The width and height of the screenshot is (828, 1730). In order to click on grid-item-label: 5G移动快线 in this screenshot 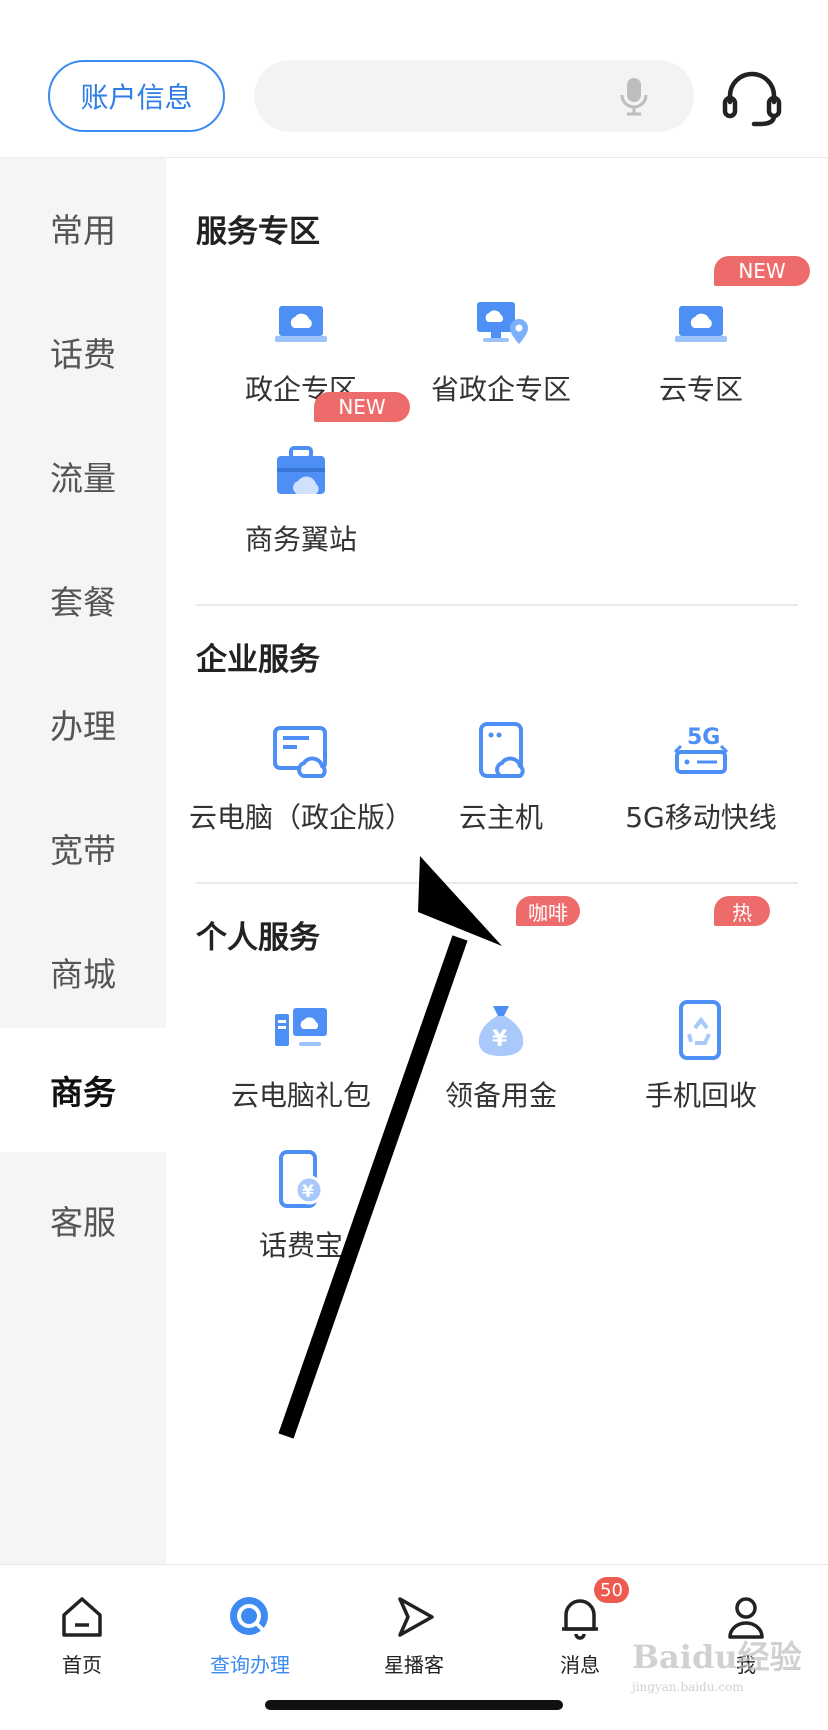, I will do `click(701, 817)`.